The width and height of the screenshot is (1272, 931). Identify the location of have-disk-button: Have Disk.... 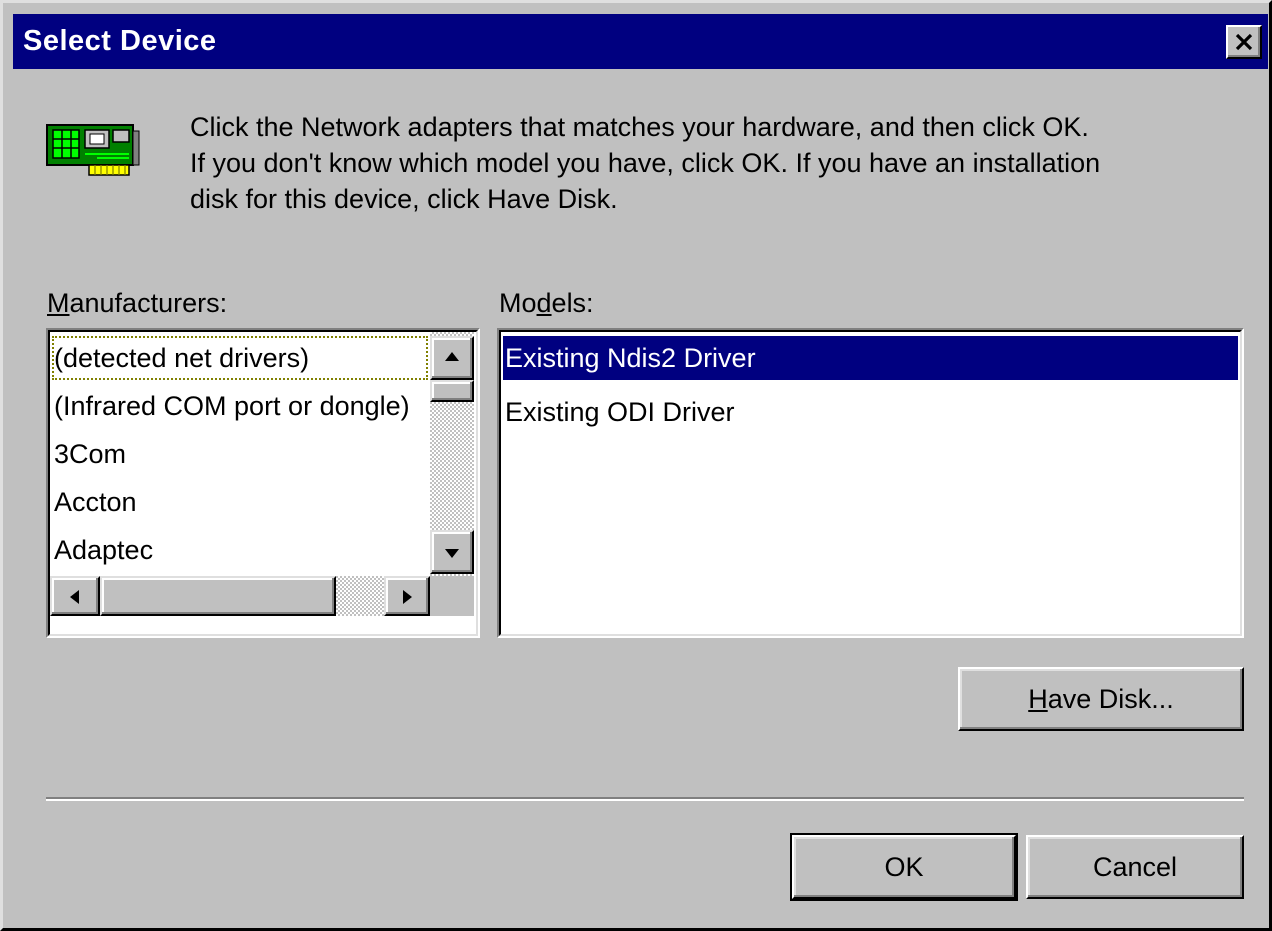
(1101, 699).